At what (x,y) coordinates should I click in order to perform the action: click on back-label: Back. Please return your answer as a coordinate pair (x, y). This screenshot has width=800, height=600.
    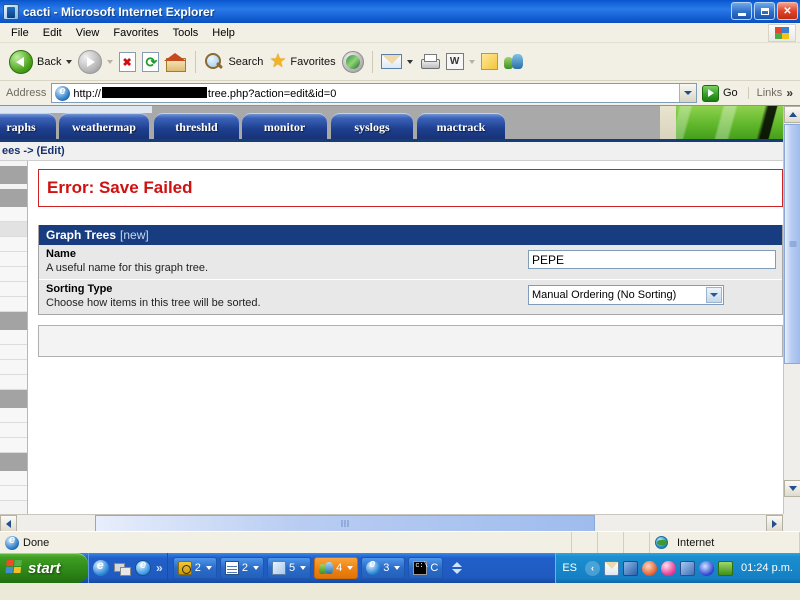
    Looking at the image, I should click on (49, 61).